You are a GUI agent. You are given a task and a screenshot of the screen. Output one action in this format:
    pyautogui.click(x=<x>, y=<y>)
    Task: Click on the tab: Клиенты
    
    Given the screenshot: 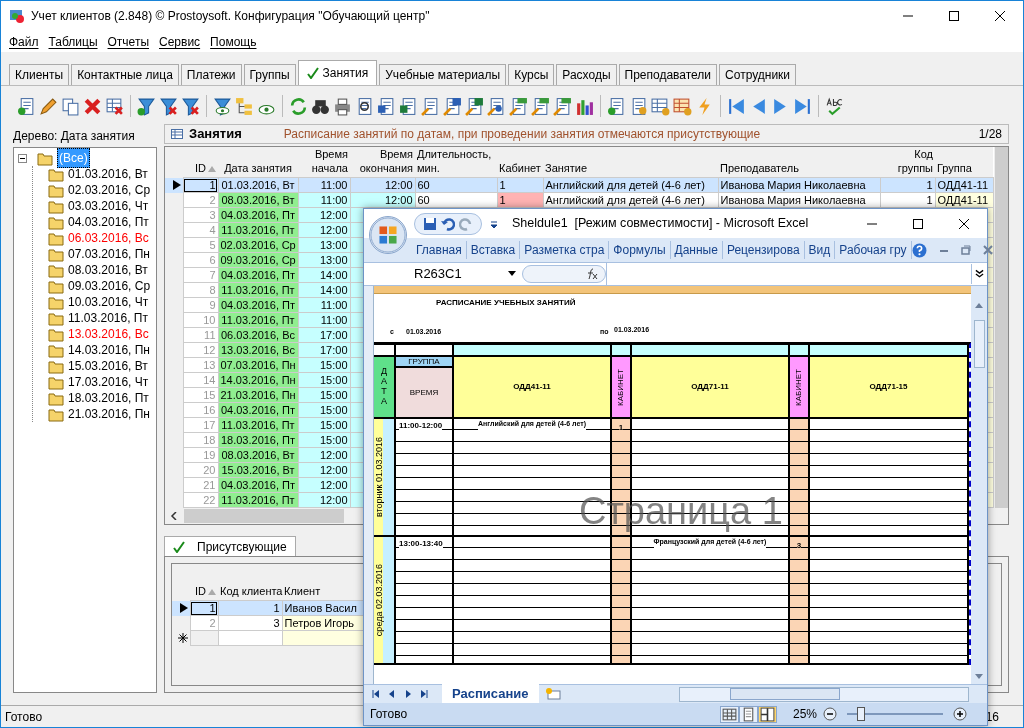 What is the action you would take?
    pyautogui.click(x=39, y=74)
    